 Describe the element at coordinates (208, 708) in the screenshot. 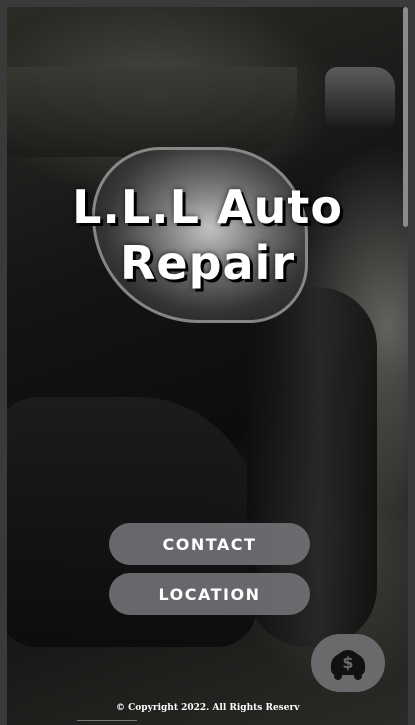

I see `copyright-text: © Copyright 2022. All Rights Reserv` at that location.